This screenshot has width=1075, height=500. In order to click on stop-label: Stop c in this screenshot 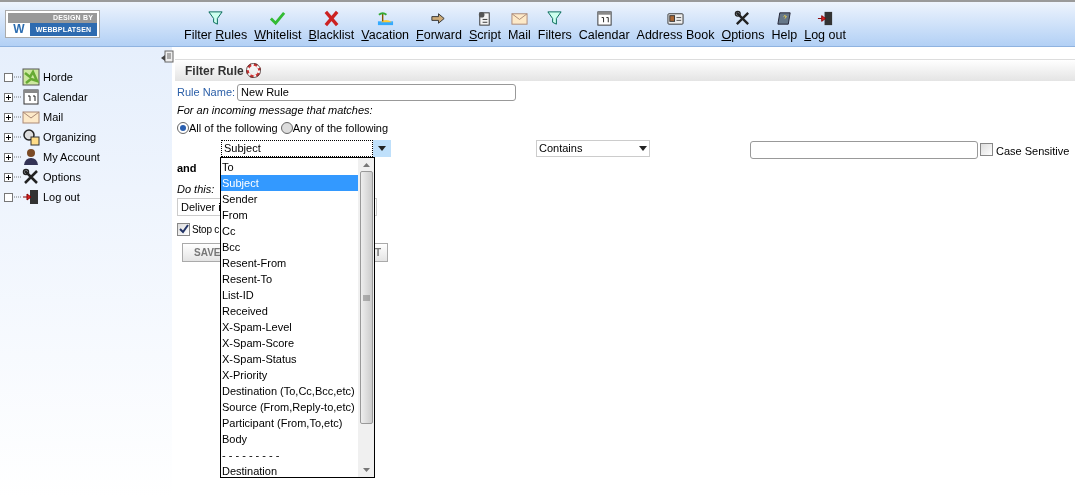, I will do `click(206, 229)`.